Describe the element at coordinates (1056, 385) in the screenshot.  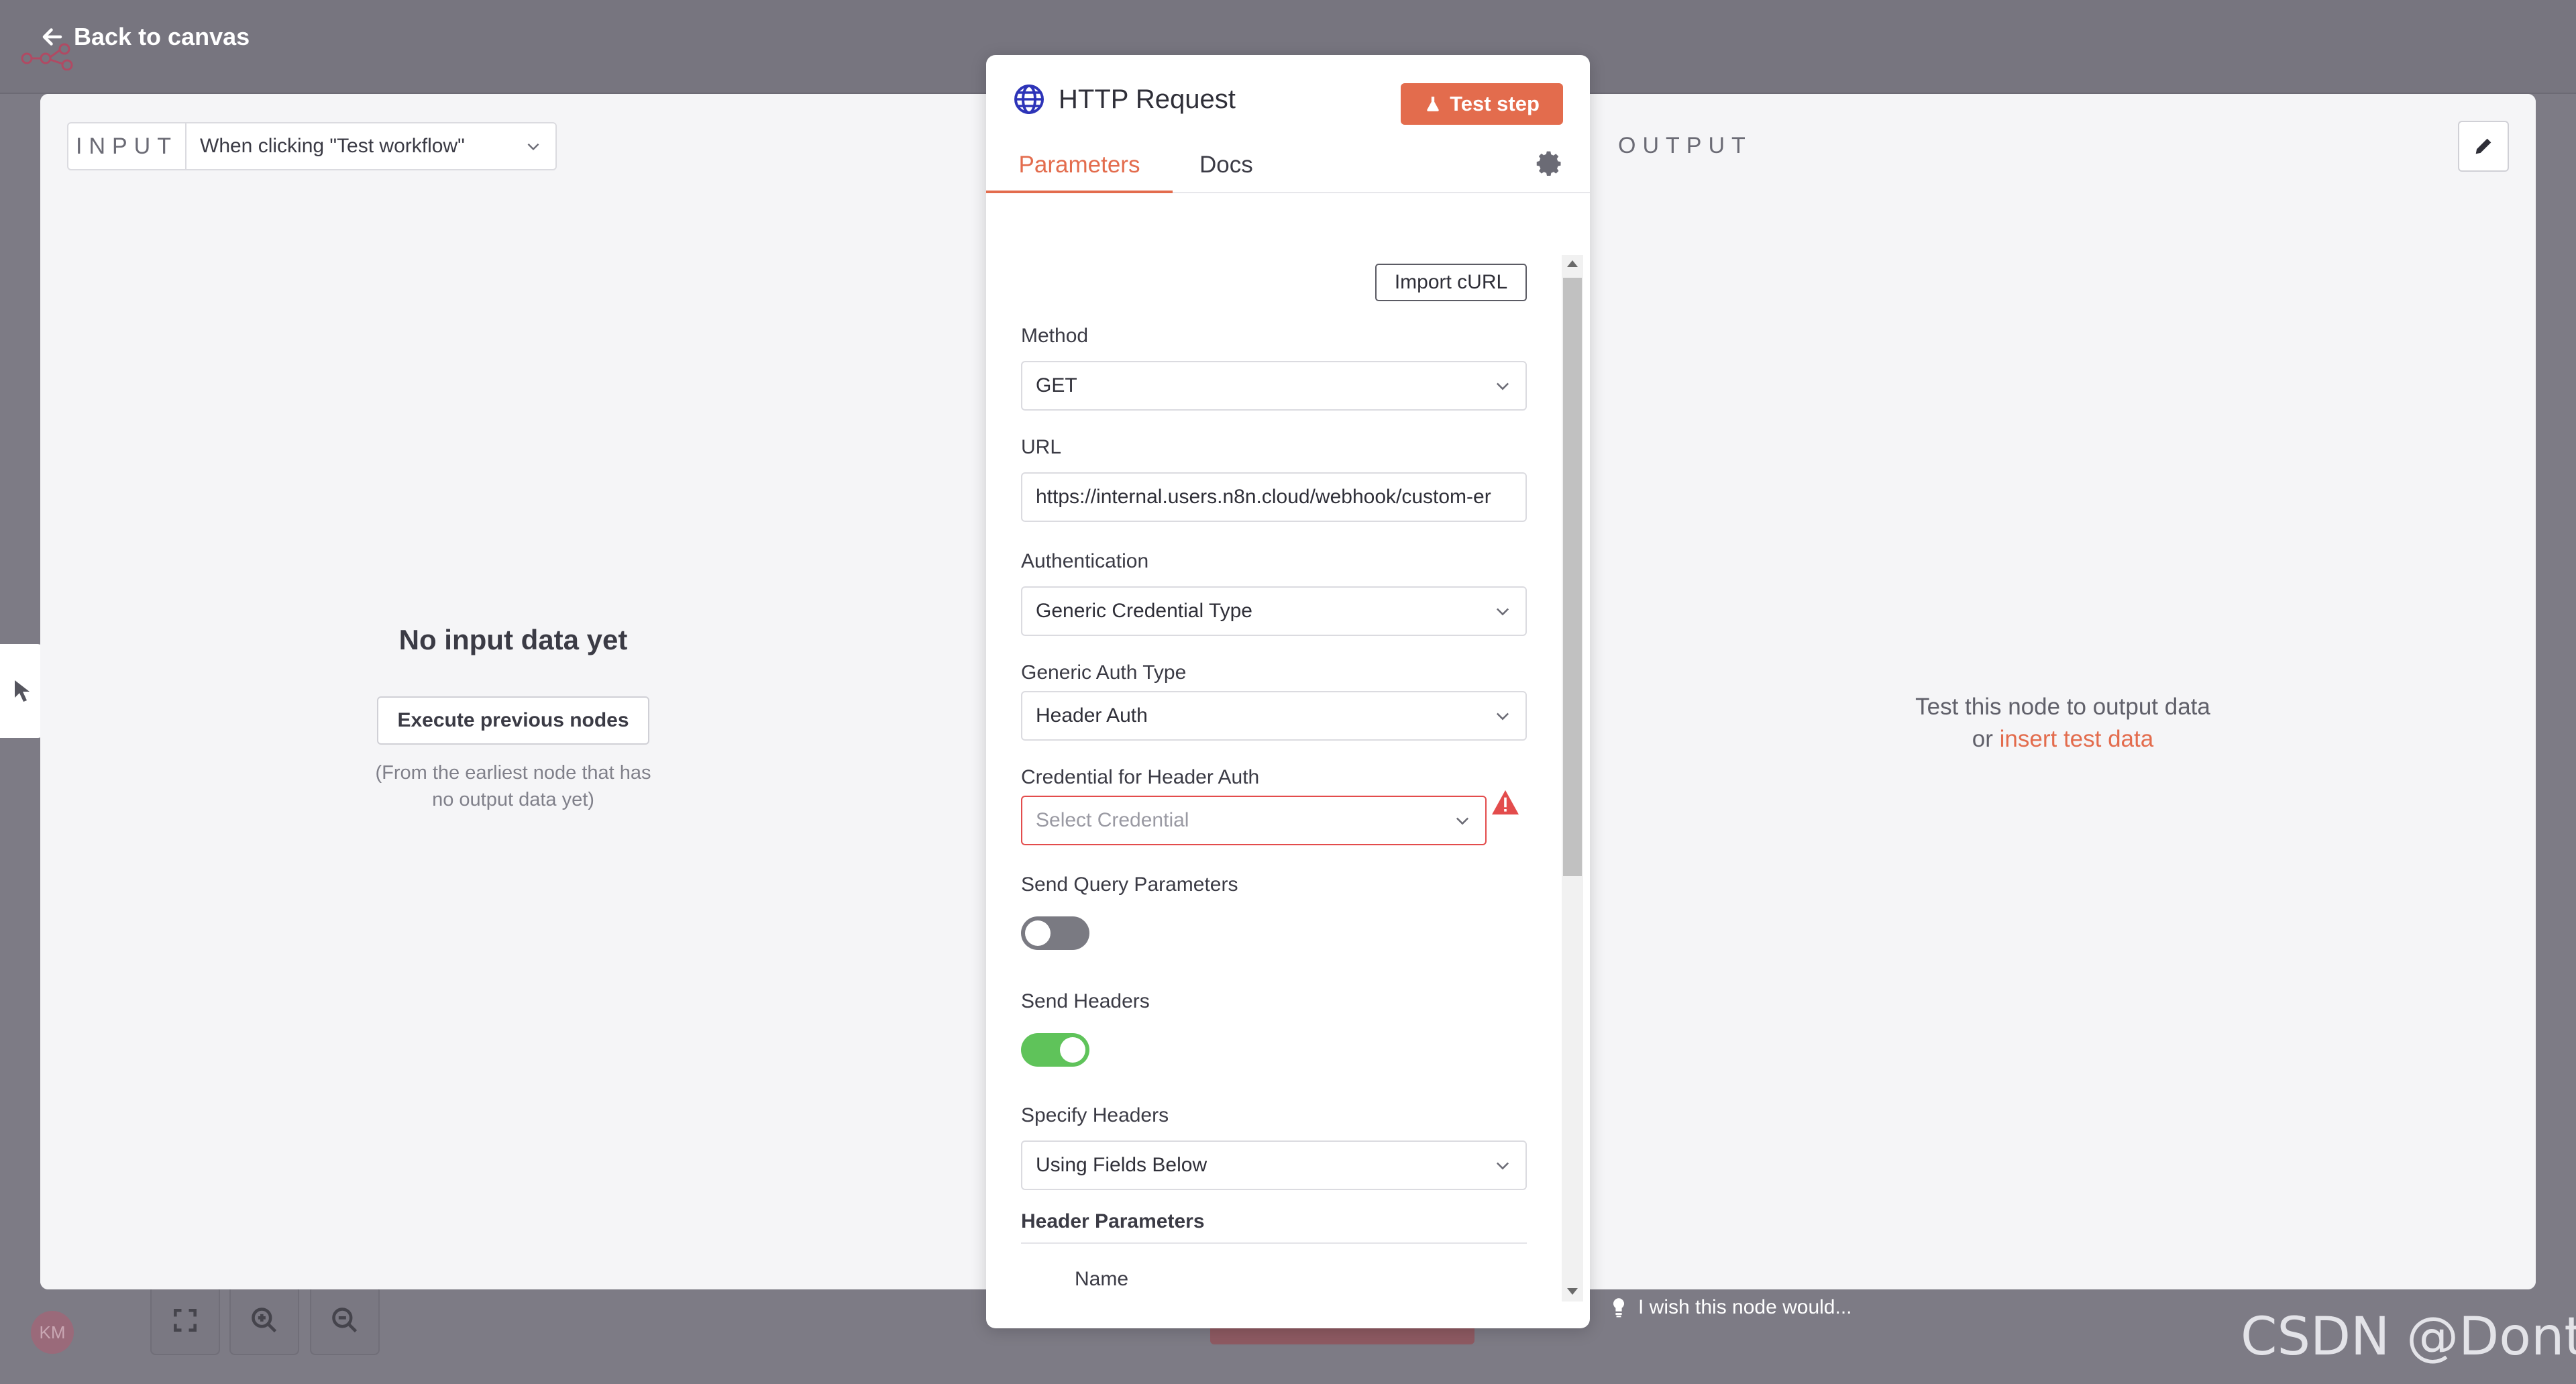
I see `method-value: GET` at that location.